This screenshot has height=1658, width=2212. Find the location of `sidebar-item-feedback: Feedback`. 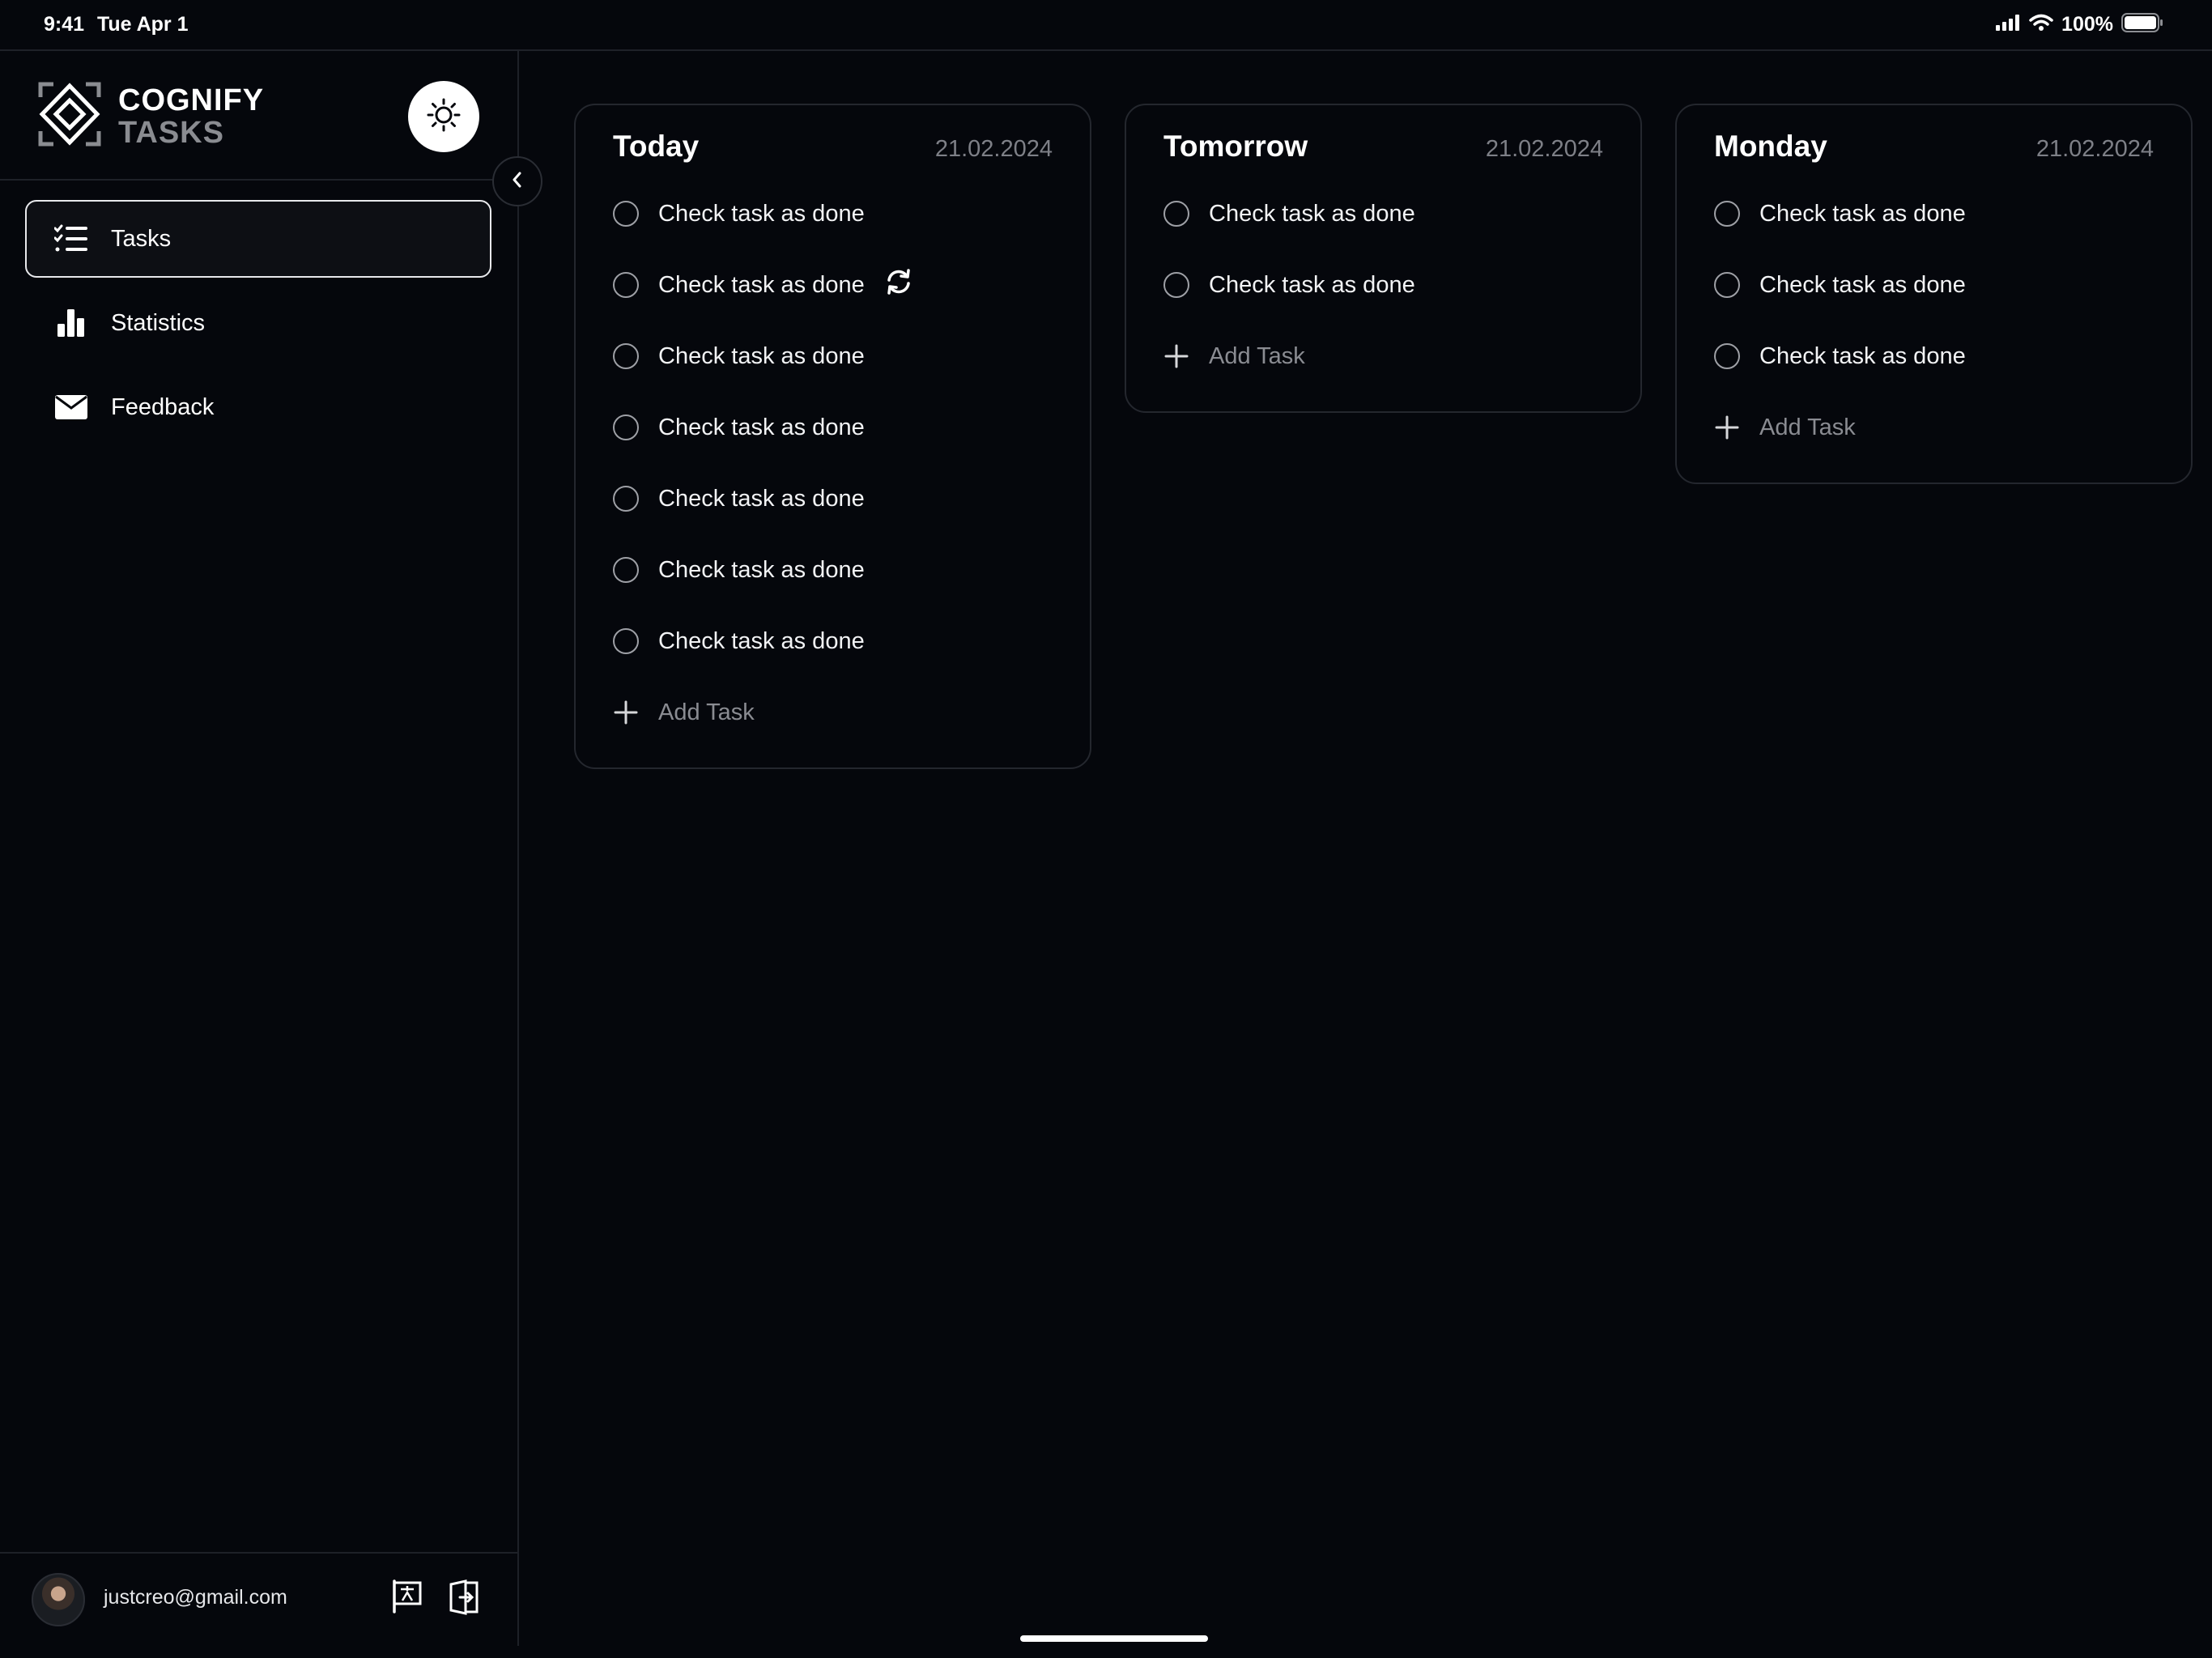

sidebar-item-feedback: Feedback is located at coordinates (258, 407).